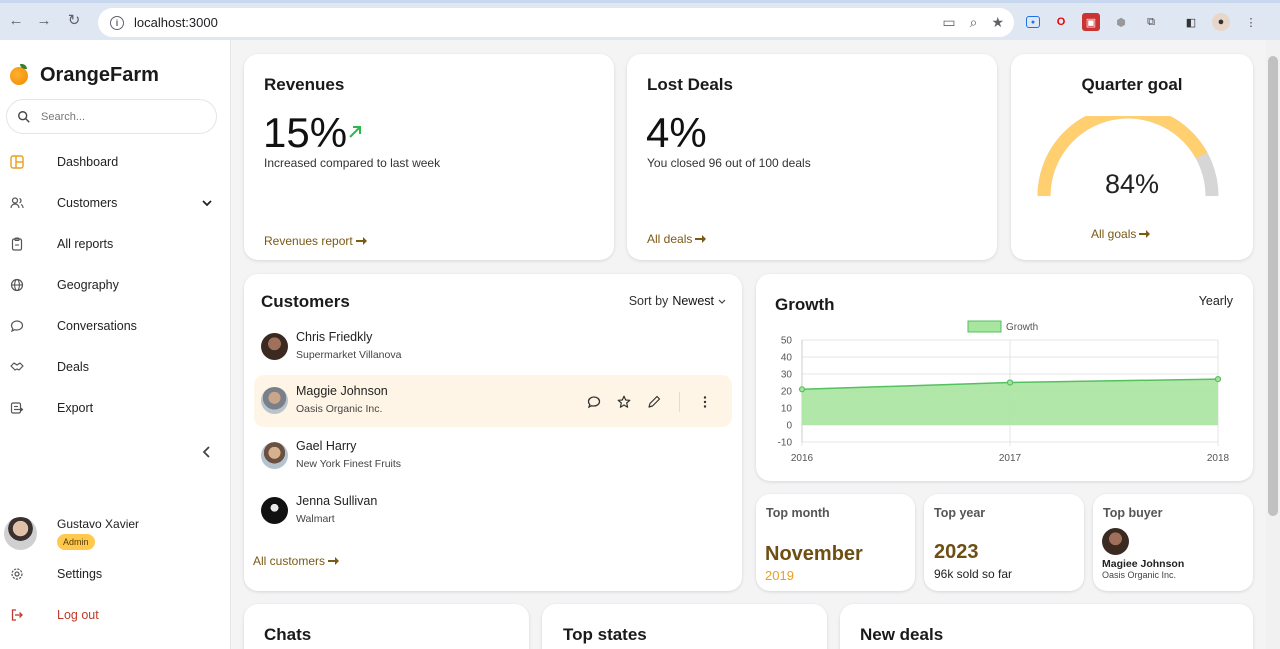  I want to click on top-month-year: 2019, so click(779, 575).